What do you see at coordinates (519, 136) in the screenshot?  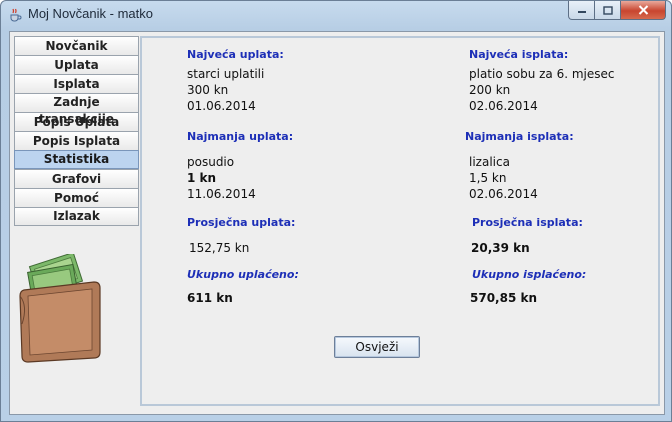 I see `min-expense-heading: Najmanja isplata:` at bounding box center [519, 136].